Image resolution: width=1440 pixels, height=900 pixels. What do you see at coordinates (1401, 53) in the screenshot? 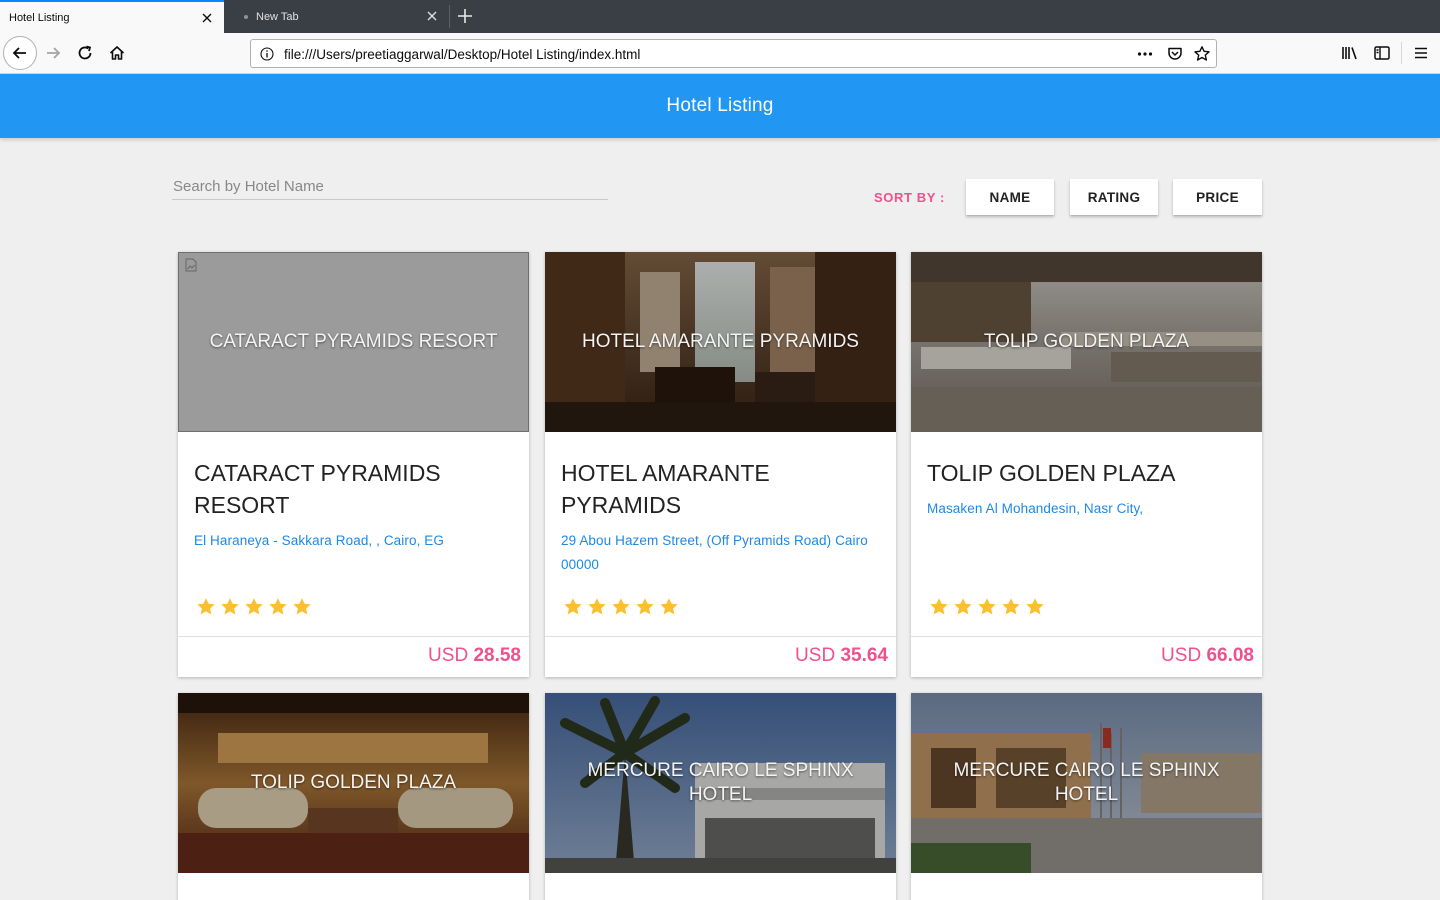
I see `toolbar-separator` at bounding box center [1401, 53].